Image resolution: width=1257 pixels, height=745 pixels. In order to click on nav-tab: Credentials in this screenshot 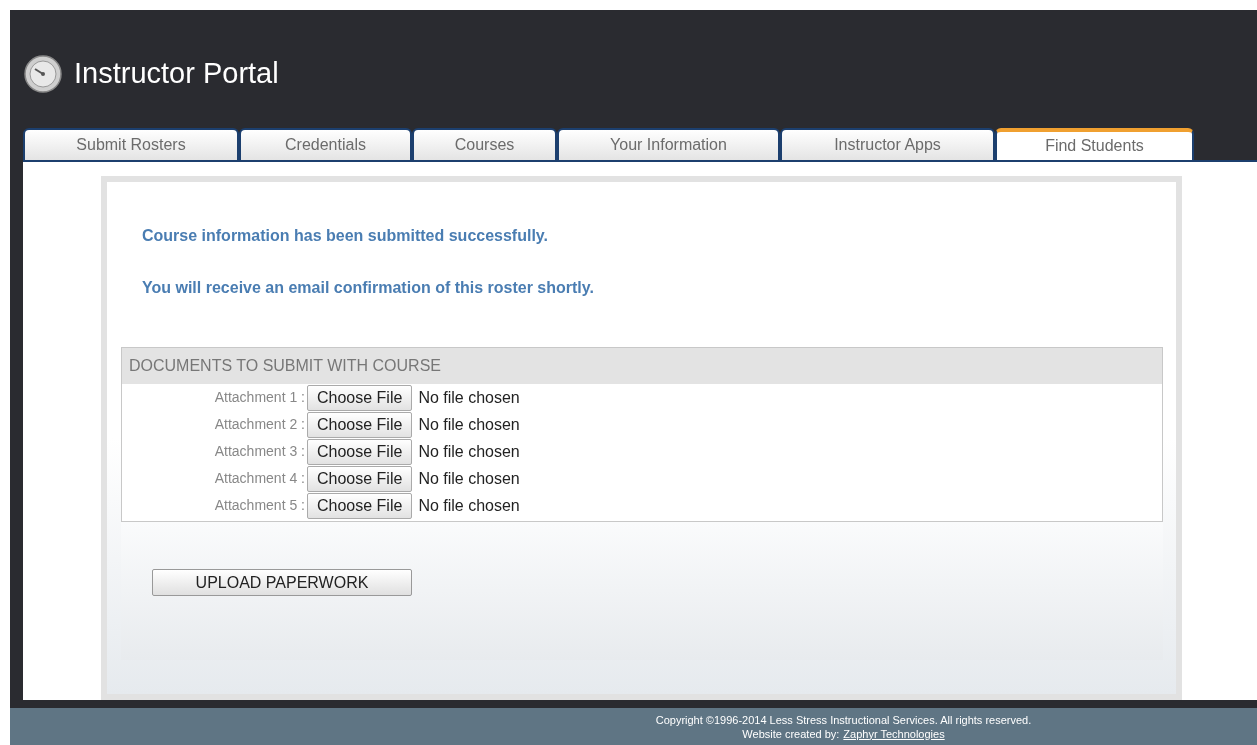, I will do `click(325, 144)`.